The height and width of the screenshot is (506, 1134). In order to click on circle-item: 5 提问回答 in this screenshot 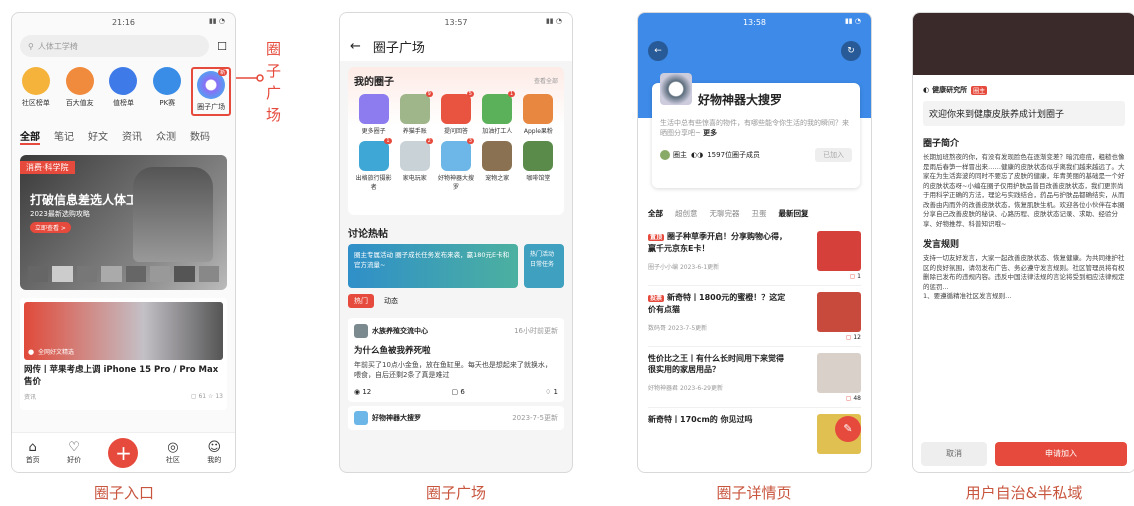, I will do `click(455, 113)`.